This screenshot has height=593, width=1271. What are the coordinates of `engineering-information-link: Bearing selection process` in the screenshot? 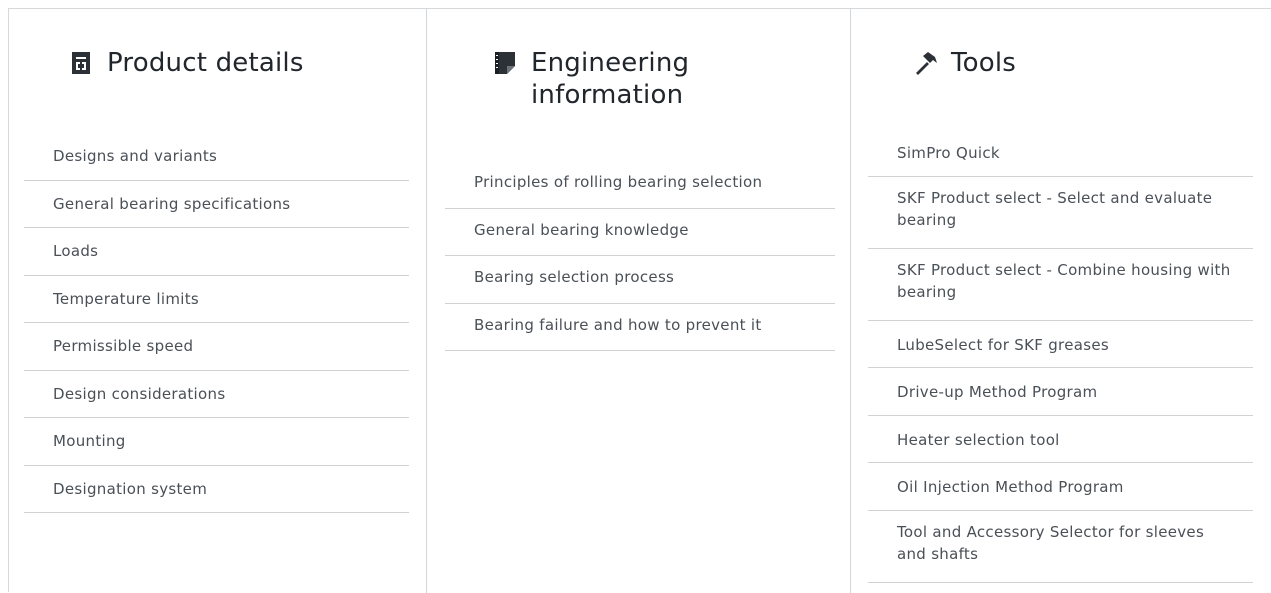 It's located at (640, 280).